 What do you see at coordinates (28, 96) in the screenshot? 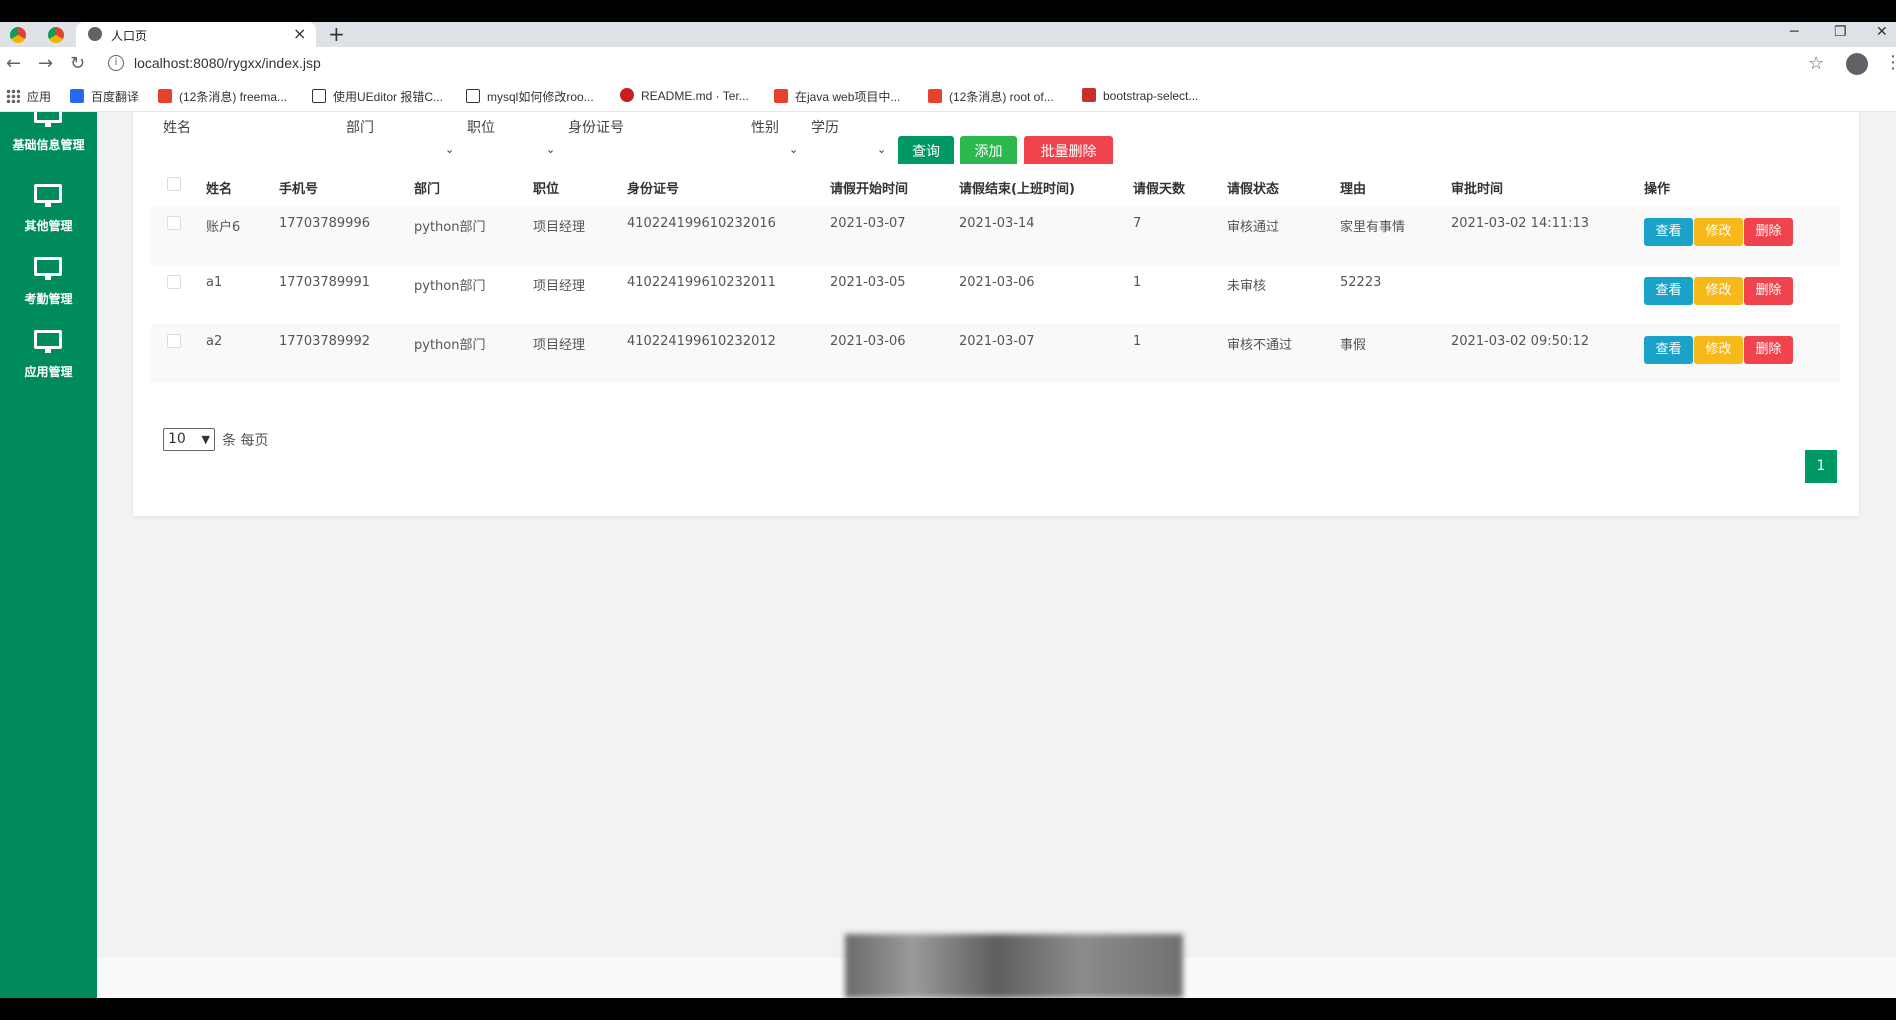
I see `bookmark-apps: 应用` at bounding box center [28, 96].